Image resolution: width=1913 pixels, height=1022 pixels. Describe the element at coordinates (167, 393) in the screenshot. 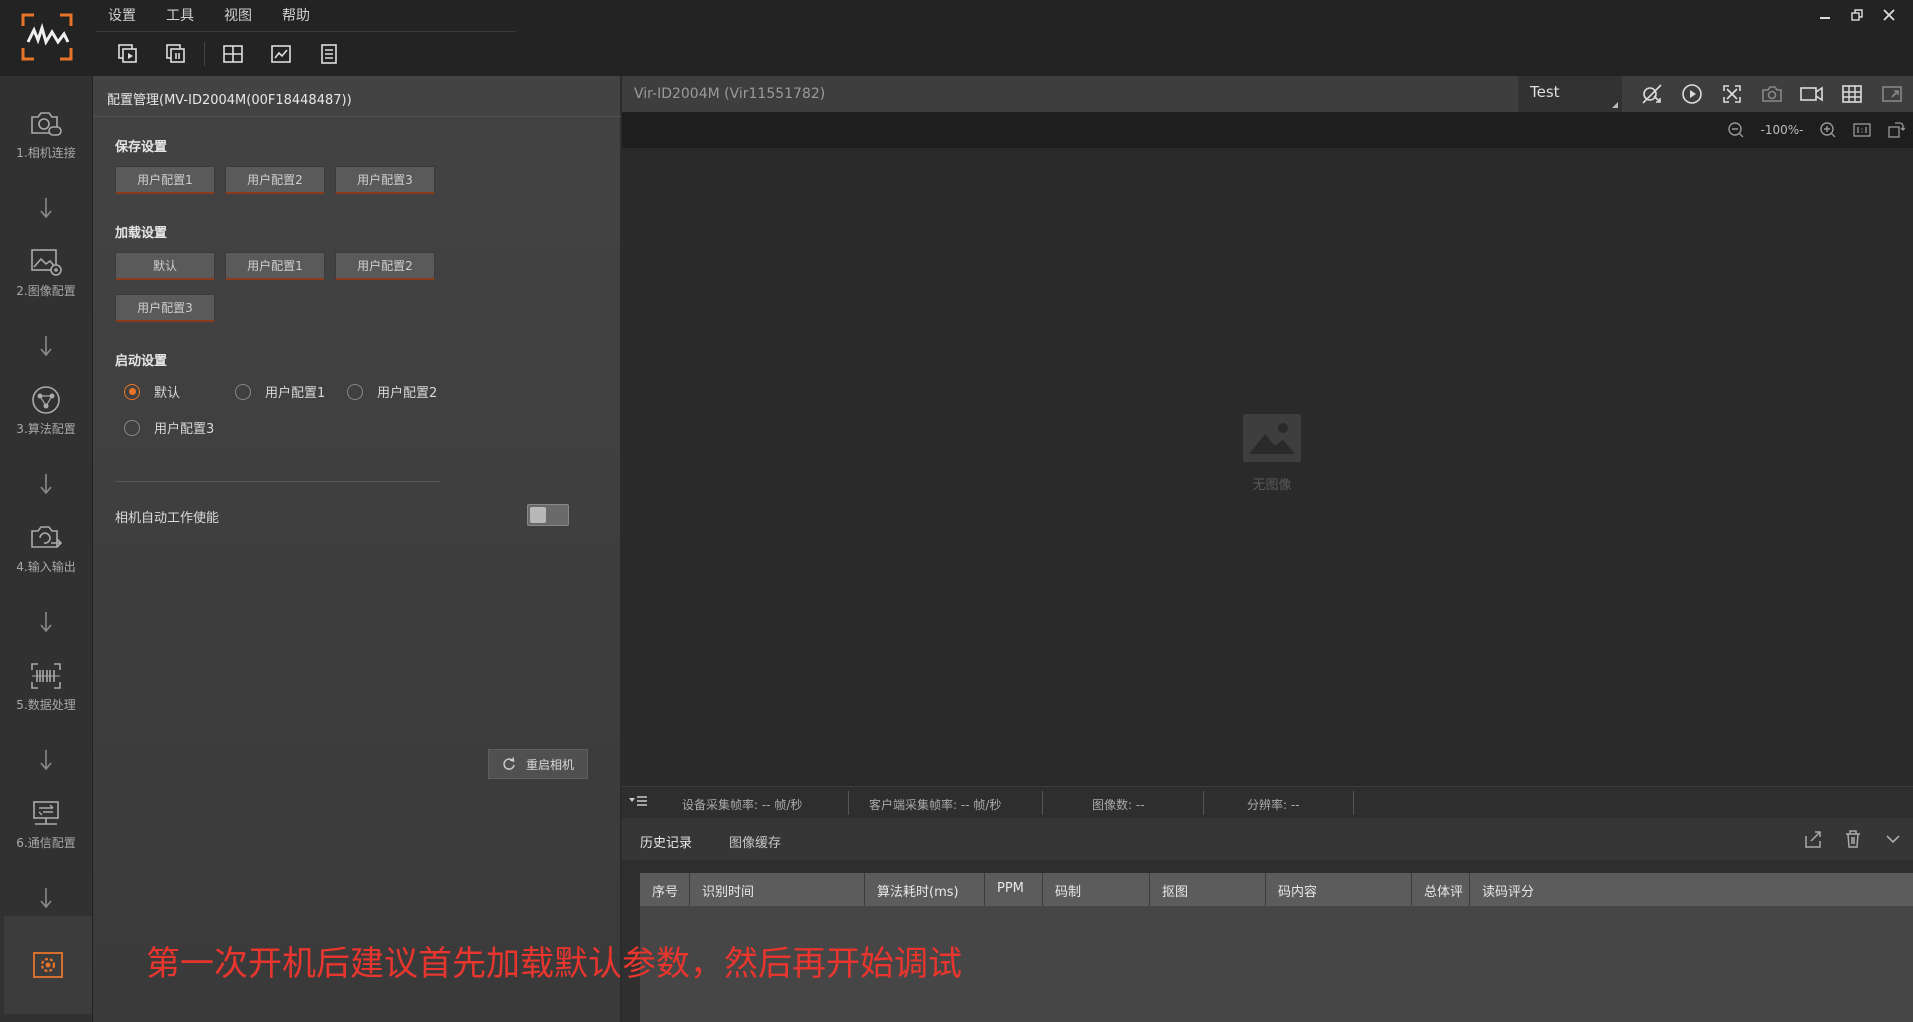

I see `radio-label: 默认` at that location.